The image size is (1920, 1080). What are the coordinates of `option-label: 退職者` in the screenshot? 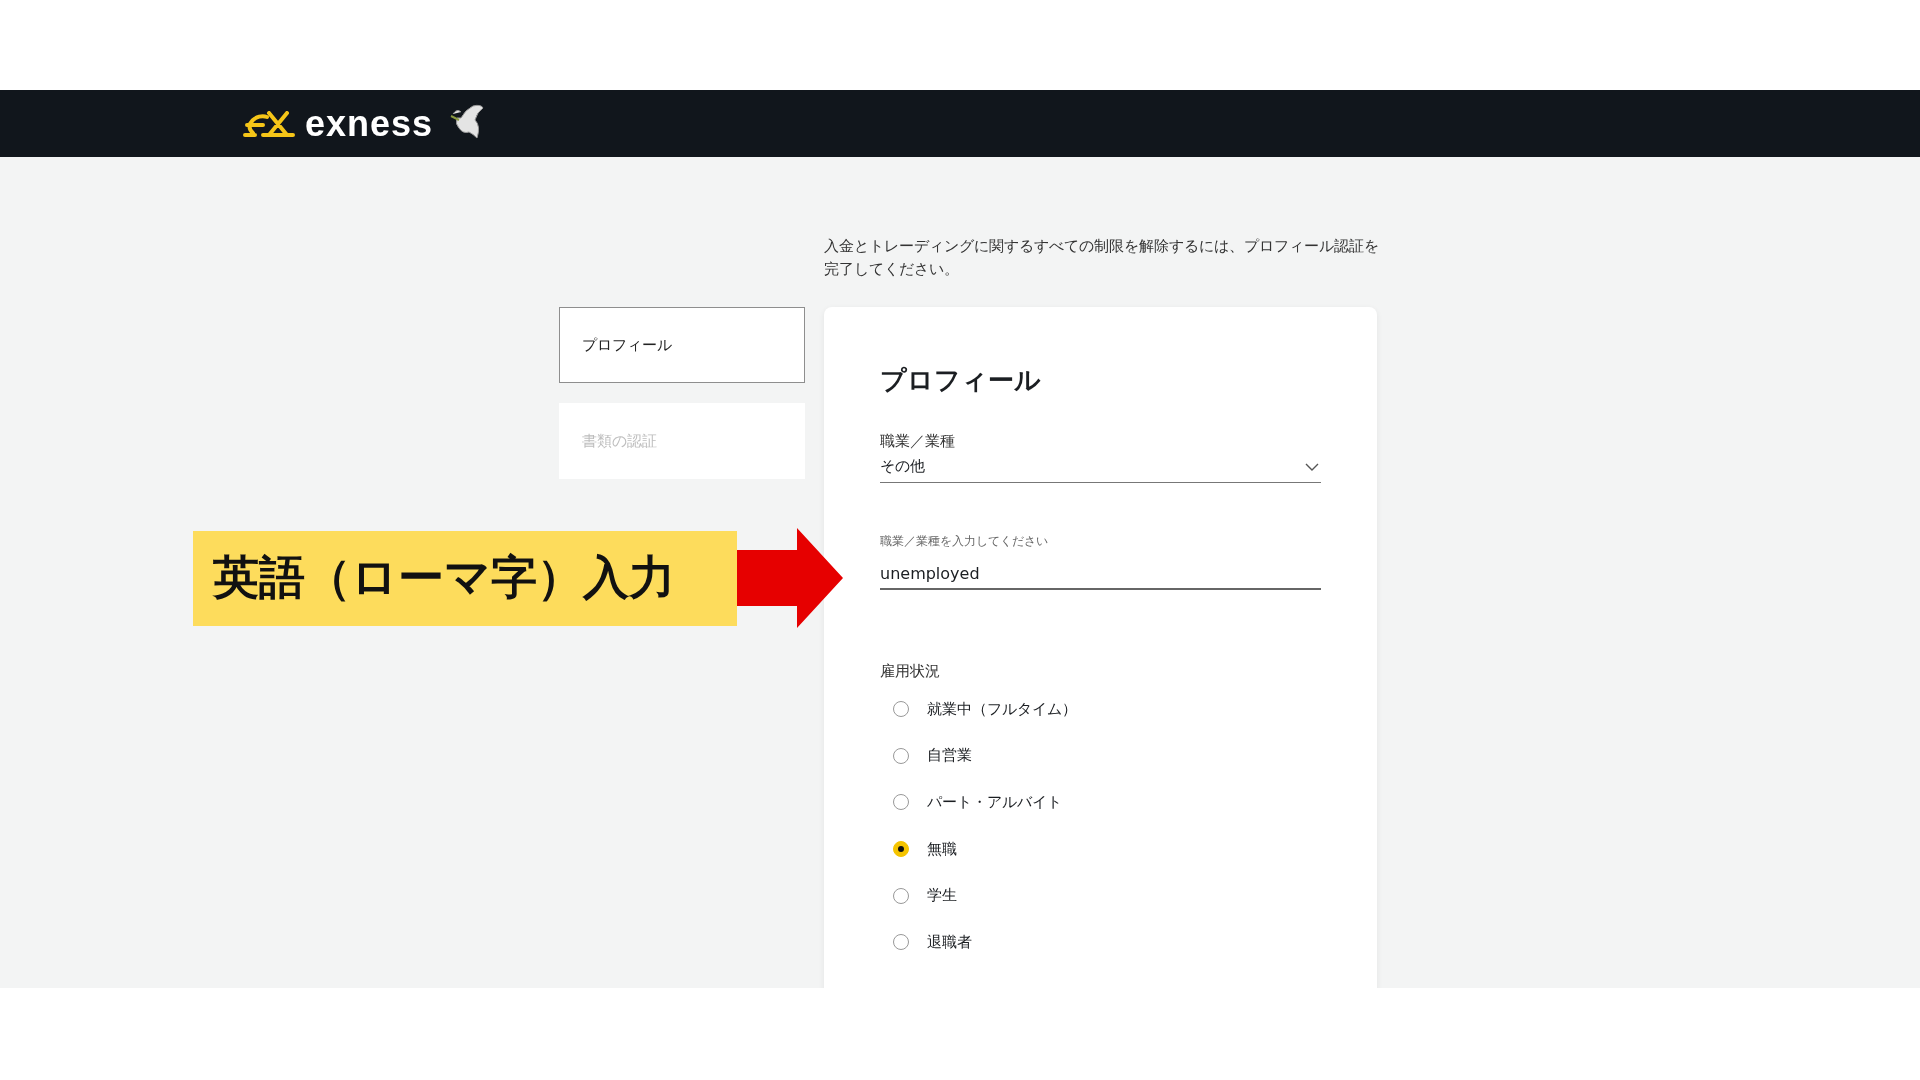 It's located at (949, 942).